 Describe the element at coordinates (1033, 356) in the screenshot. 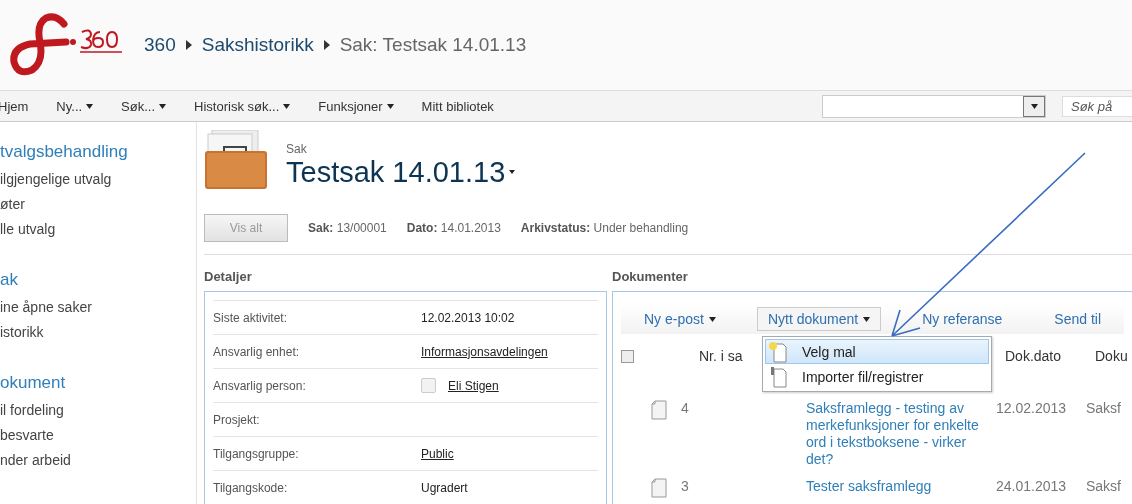

I see `column-header: Dok.dato` at that location.